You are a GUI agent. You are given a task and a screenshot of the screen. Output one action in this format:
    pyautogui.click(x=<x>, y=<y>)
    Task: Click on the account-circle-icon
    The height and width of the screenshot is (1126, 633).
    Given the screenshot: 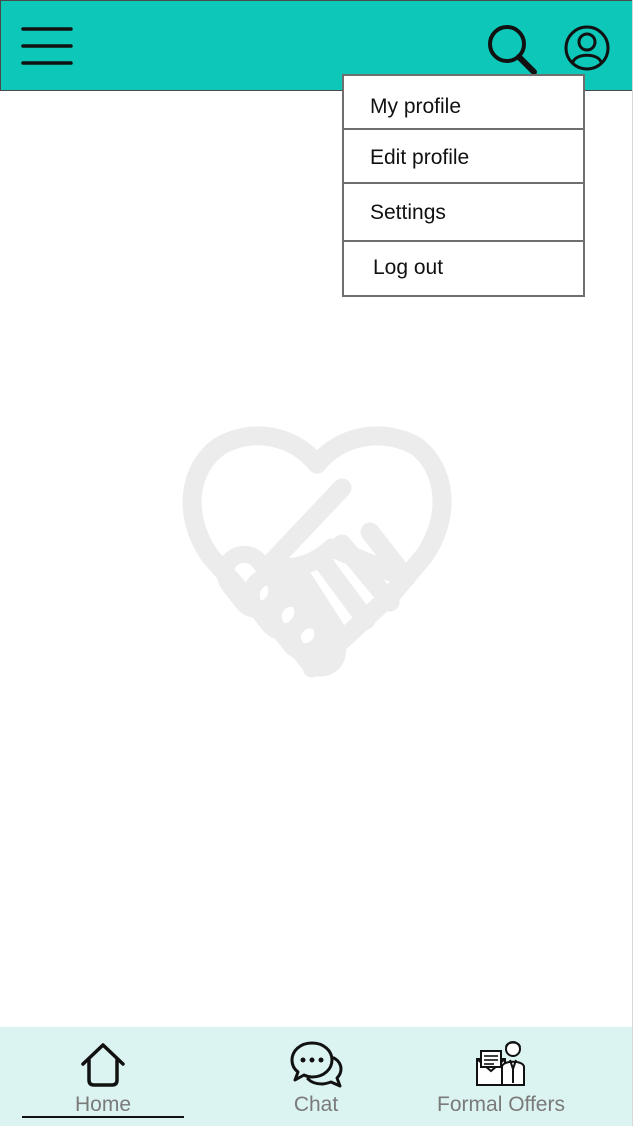 What is the action you would take?
    pyautogui.click(x=587, y=48)
    